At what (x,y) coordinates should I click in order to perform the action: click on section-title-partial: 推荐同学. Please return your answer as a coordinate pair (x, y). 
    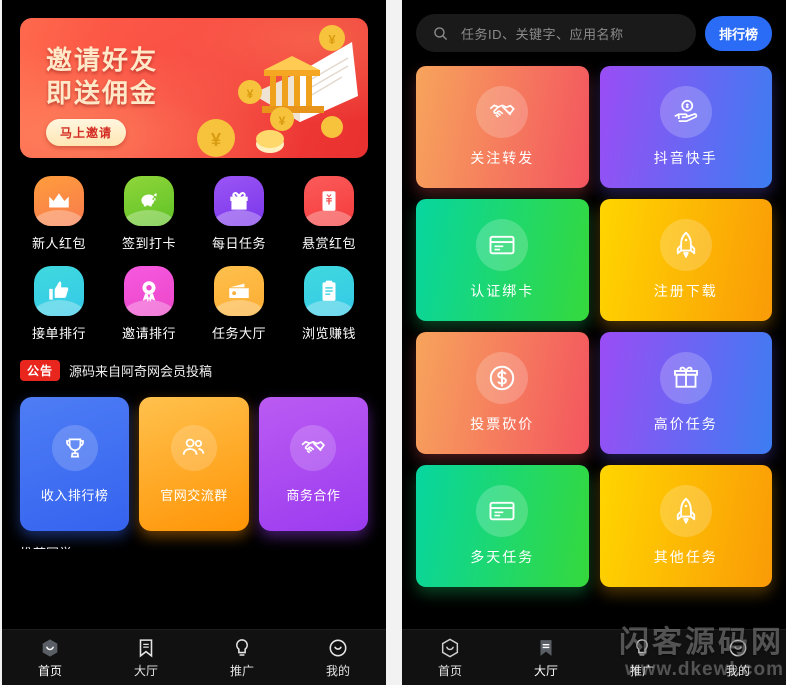
    Looking at the image, I should click on (194, 540).